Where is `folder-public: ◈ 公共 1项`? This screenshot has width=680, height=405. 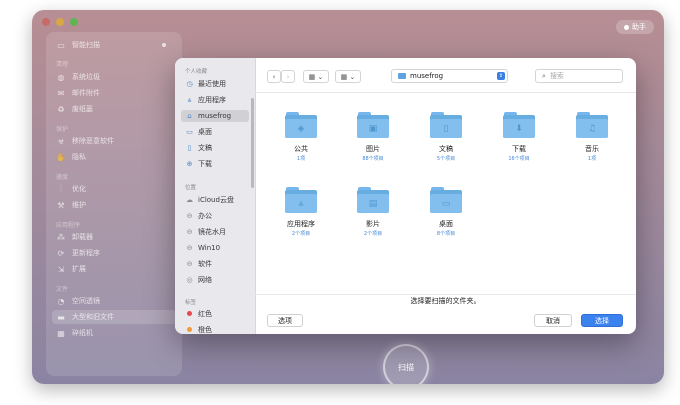 folder-public: ◈ 公共 1项 is located at coordinates (301, 137).